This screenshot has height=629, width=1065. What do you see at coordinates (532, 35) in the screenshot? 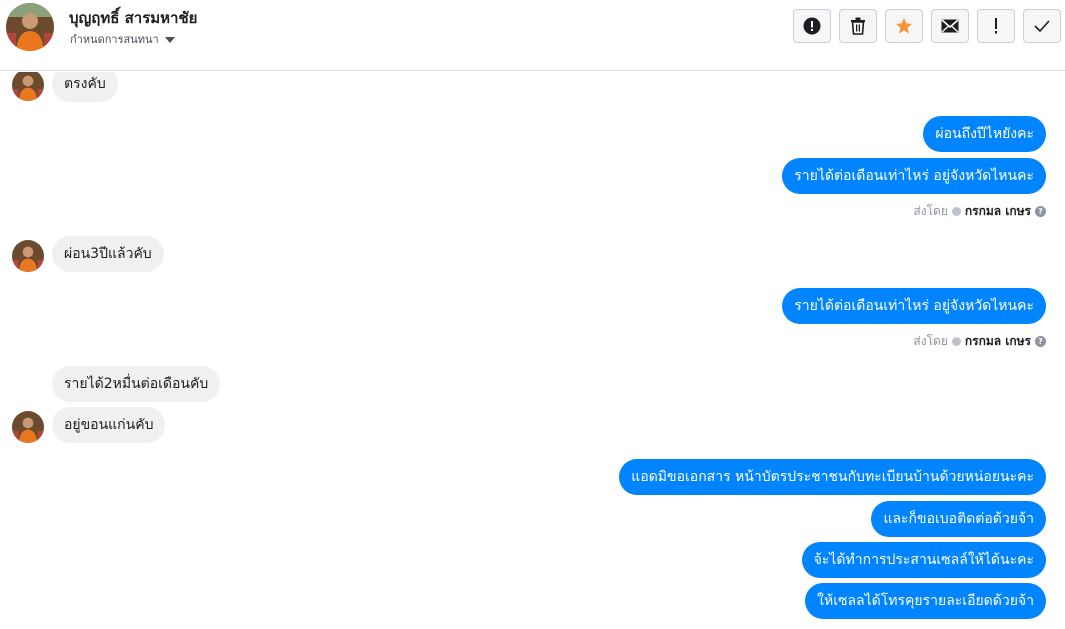
I see `conversation-header: บุญฤทธิ์ สารมหาชัย กำหนดการสนทนา` at bounding box center [532, 35].